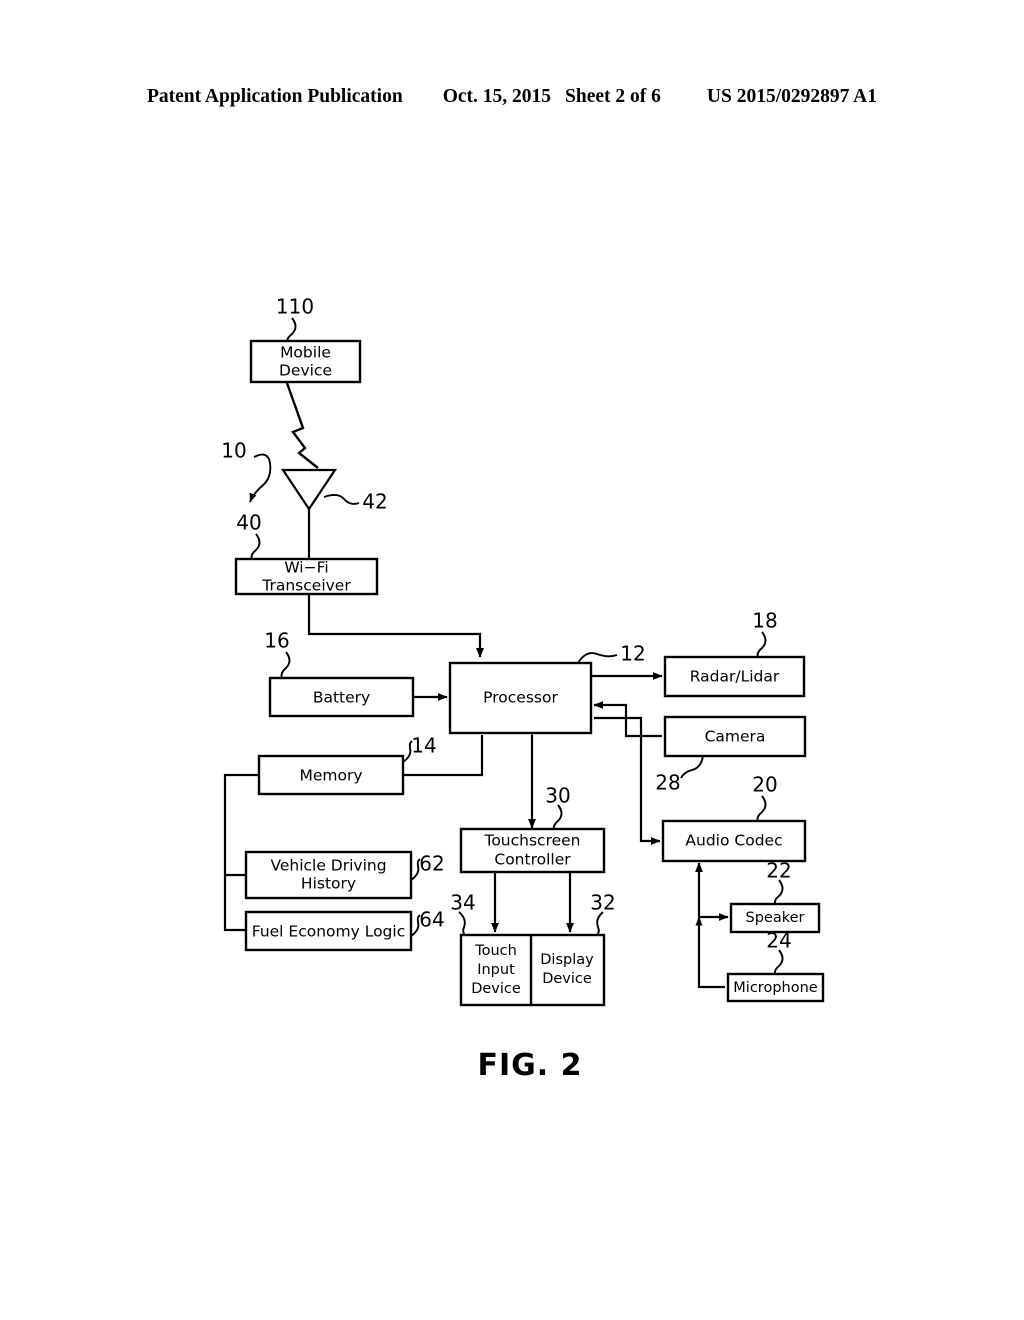  I want to click on antenna-icon, so click(309, 489).